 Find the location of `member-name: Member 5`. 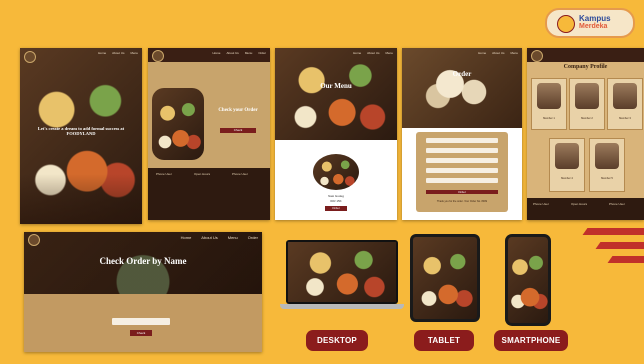

member-name: Member 5 is located at coordinates (607, 178).